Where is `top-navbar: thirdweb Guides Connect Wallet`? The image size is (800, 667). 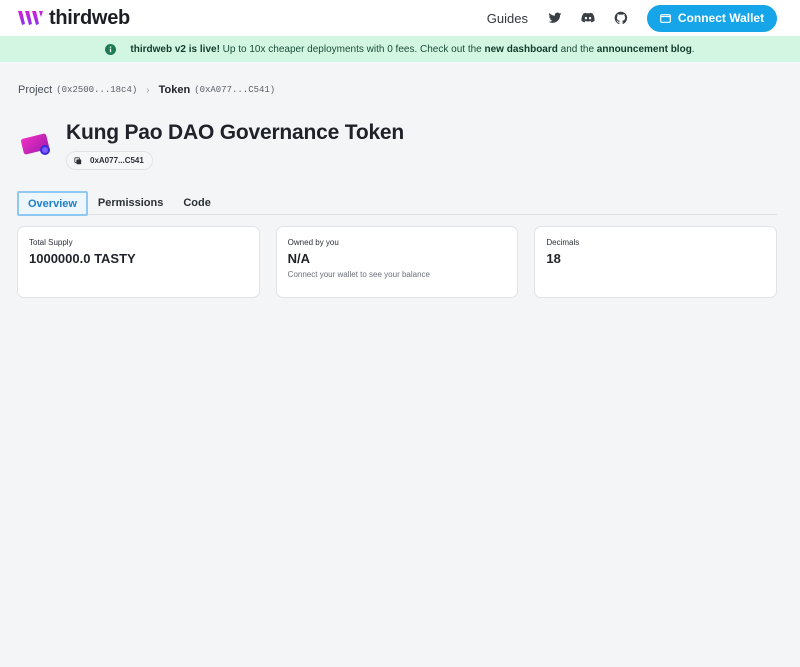 top-navbar: thirdweb Guides Connect Wallet is located at coordinates (400, 18).